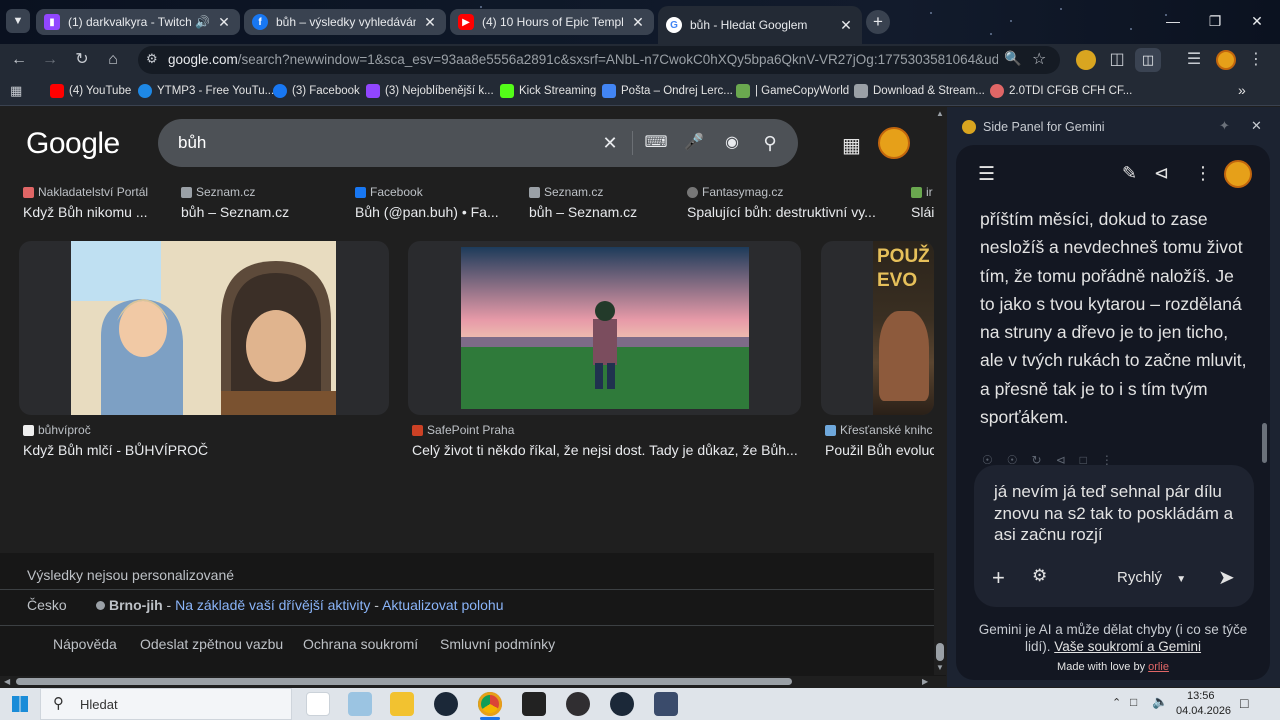 Image resolution: width=1280 pixels, height=720 pixels. I want to click on chat-scrollbar, so click(1264, 443).